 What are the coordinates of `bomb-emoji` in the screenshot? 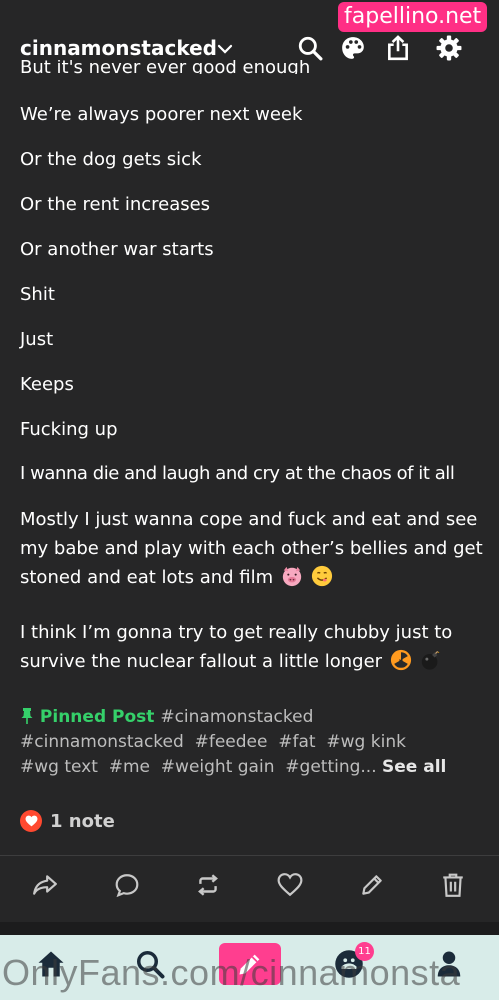 It's located at (431, 660).